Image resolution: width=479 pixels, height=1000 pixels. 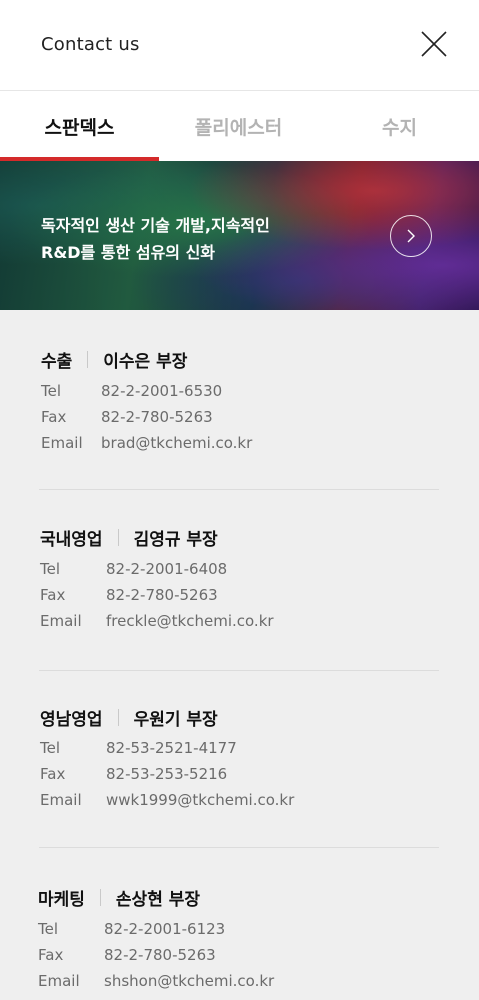 What do you see at coordinates (200, 800) in the screenshot?
I see `email-value: wwk1999@tkchemi.co.kr` at bounding box center [200, 800].